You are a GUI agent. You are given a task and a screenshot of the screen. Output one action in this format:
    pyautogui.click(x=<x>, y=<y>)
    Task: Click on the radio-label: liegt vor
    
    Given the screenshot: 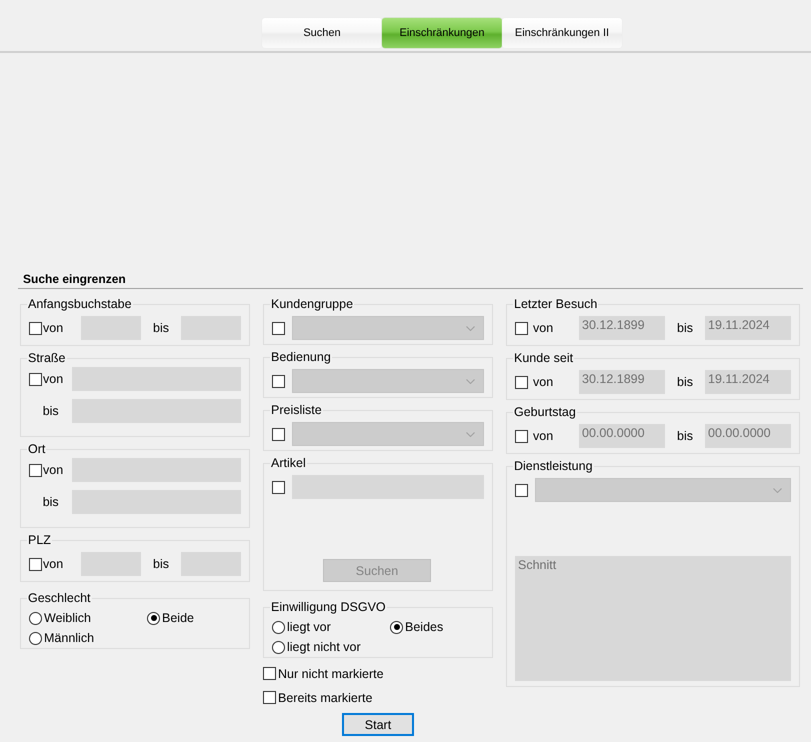 What is the action you would take?
    pyautogui.click(x=309, y=627)
    